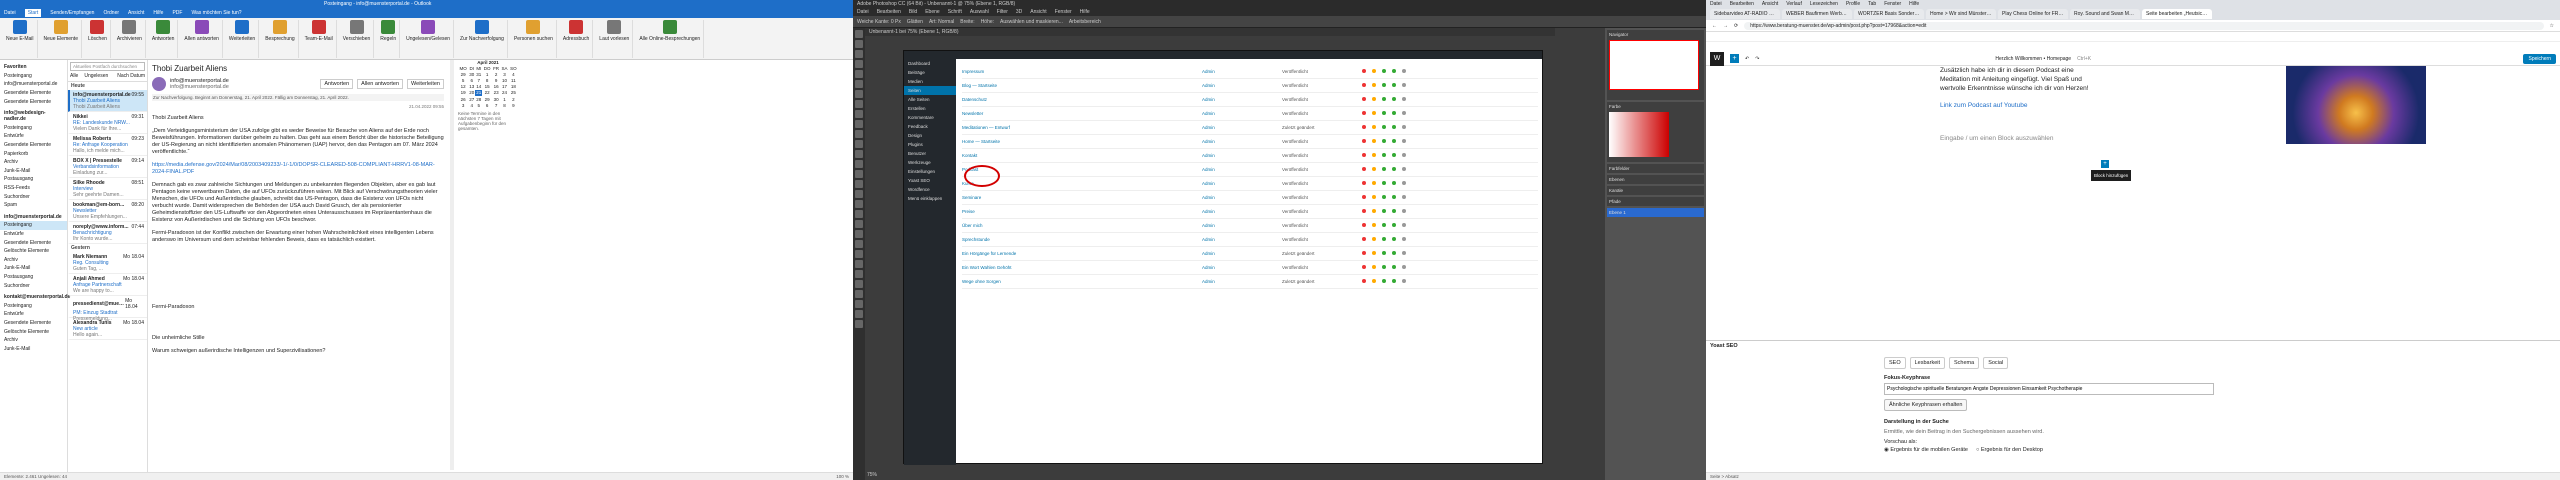  What do you see at coordinates (33, 171) in the screenshot?
I see `folder-item: Junk-E-Mail` at bounding box center [33, 171].